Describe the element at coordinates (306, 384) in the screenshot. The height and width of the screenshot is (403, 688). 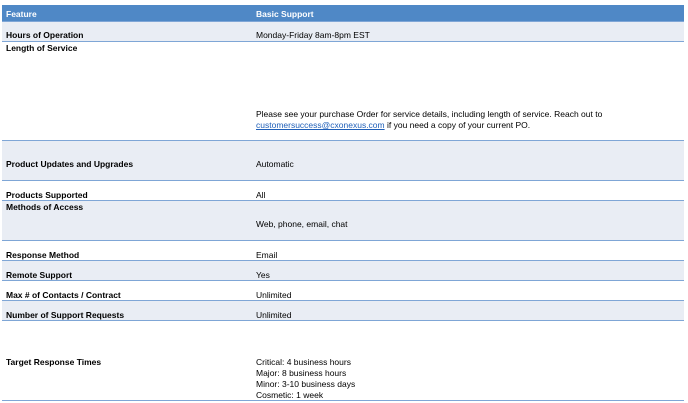
I see `response-time-line: Minor: 3-10 business days` at that location.